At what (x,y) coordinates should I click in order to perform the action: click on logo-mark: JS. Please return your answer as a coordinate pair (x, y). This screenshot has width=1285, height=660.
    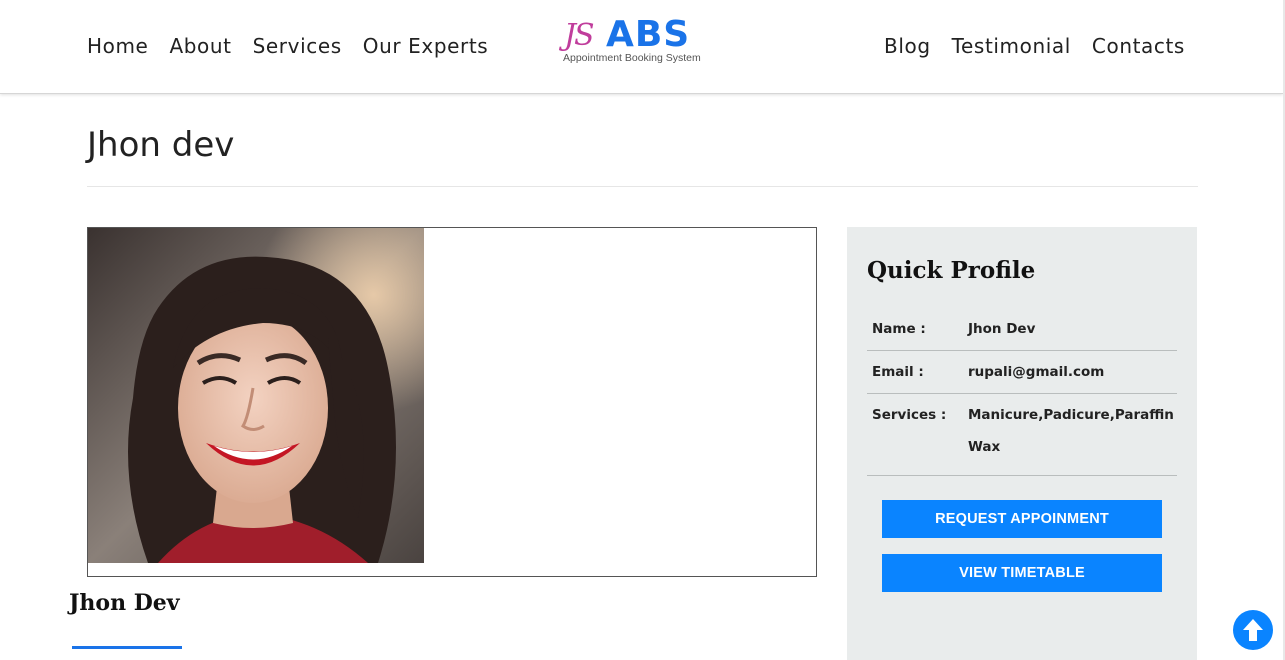
    Looking at the image, I should click on (579, 35).